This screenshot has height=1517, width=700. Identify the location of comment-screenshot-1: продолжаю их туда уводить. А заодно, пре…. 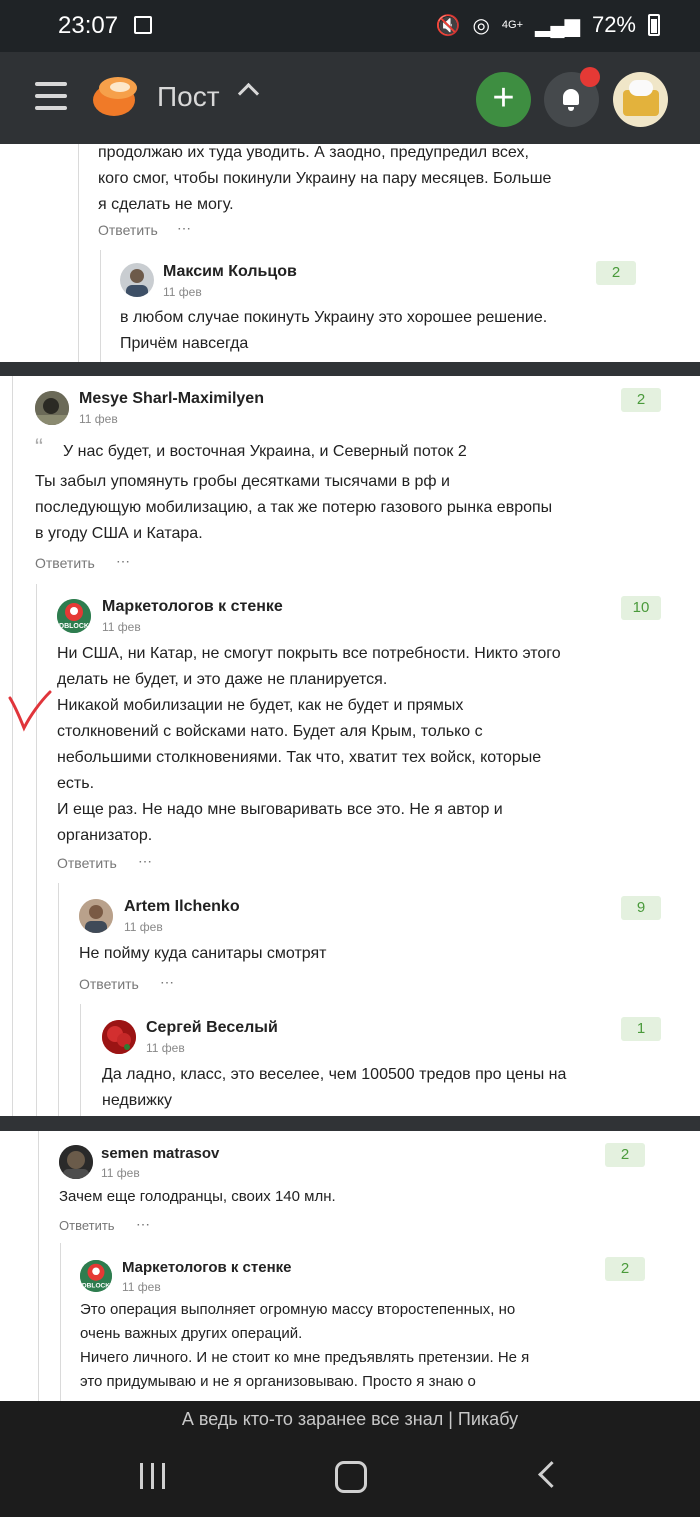
(350, 253).